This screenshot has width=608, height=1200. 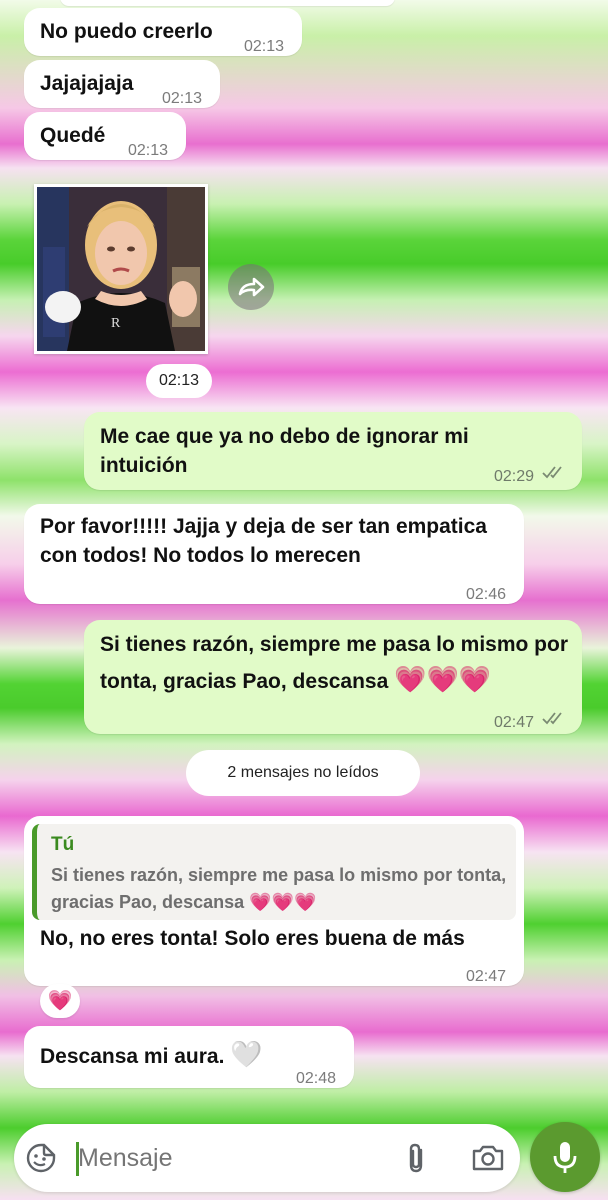 I want to click on mic-icon, so click(x=565, y=1157).